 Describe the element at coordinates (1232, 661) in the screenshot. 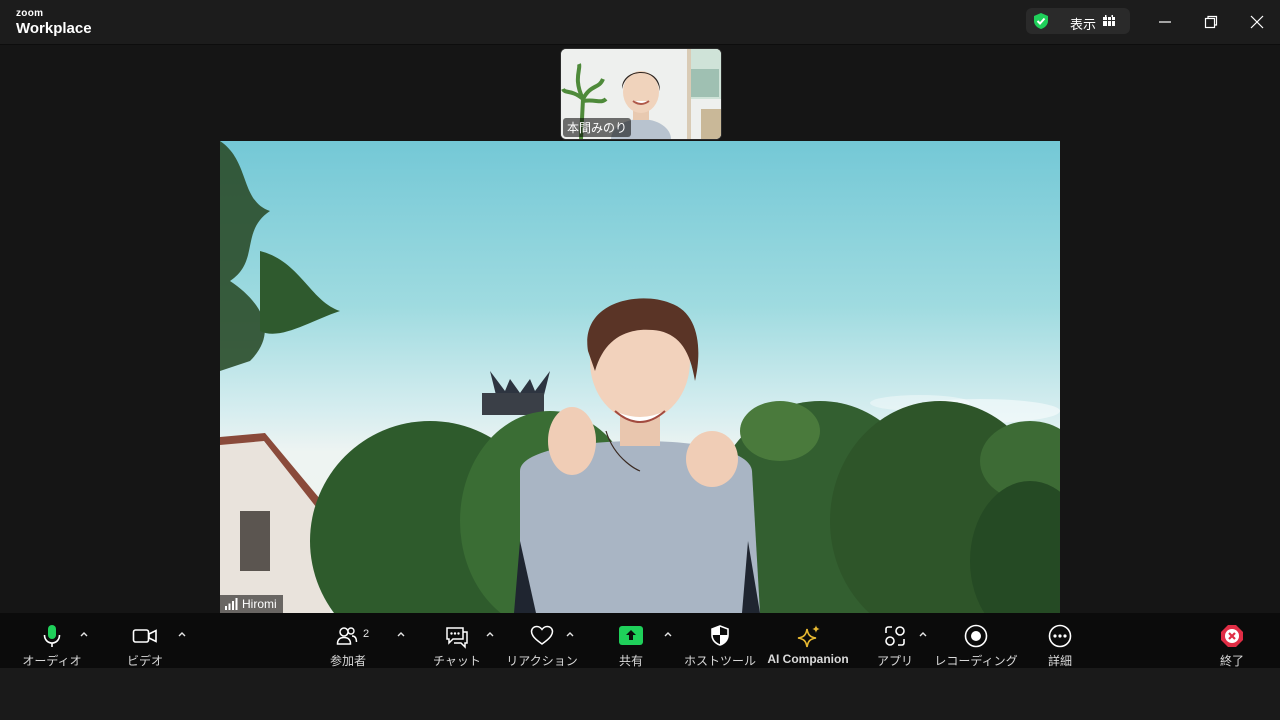

I see `end-label: 終了` at that location.